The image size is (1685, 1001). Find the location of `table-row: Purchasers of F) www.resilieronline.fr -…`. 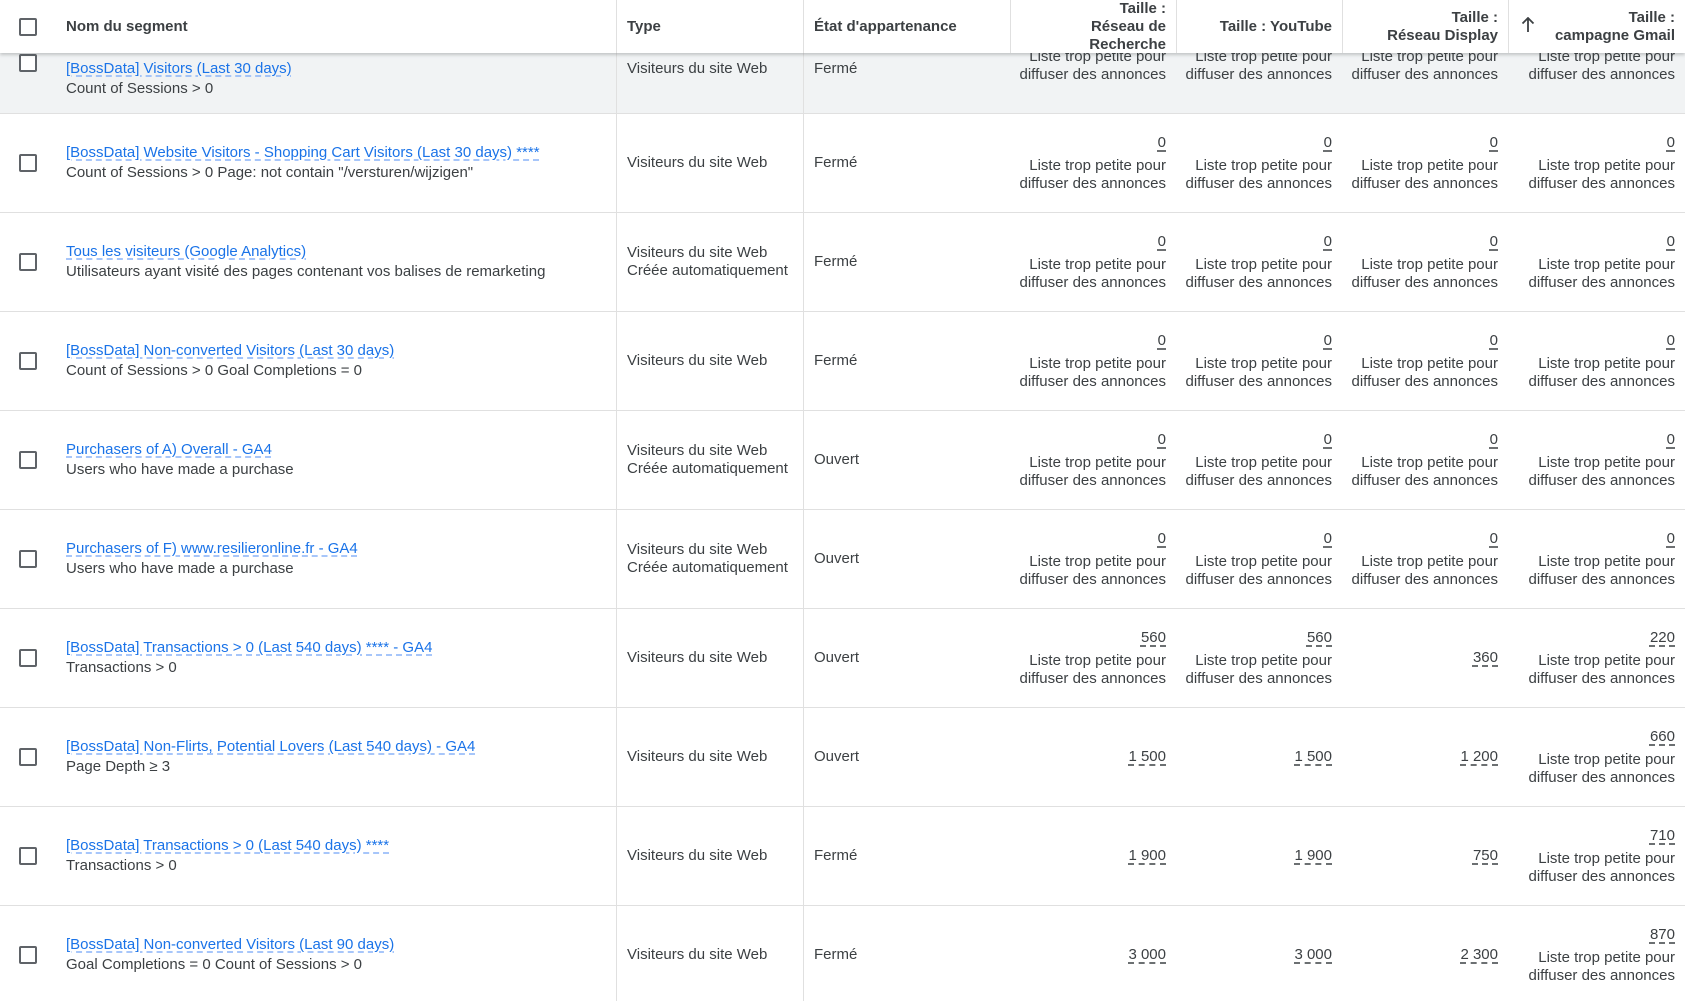

table-row: Purchasers of F) www.resilieronline.fr -… is located at coordinates (842, 559).